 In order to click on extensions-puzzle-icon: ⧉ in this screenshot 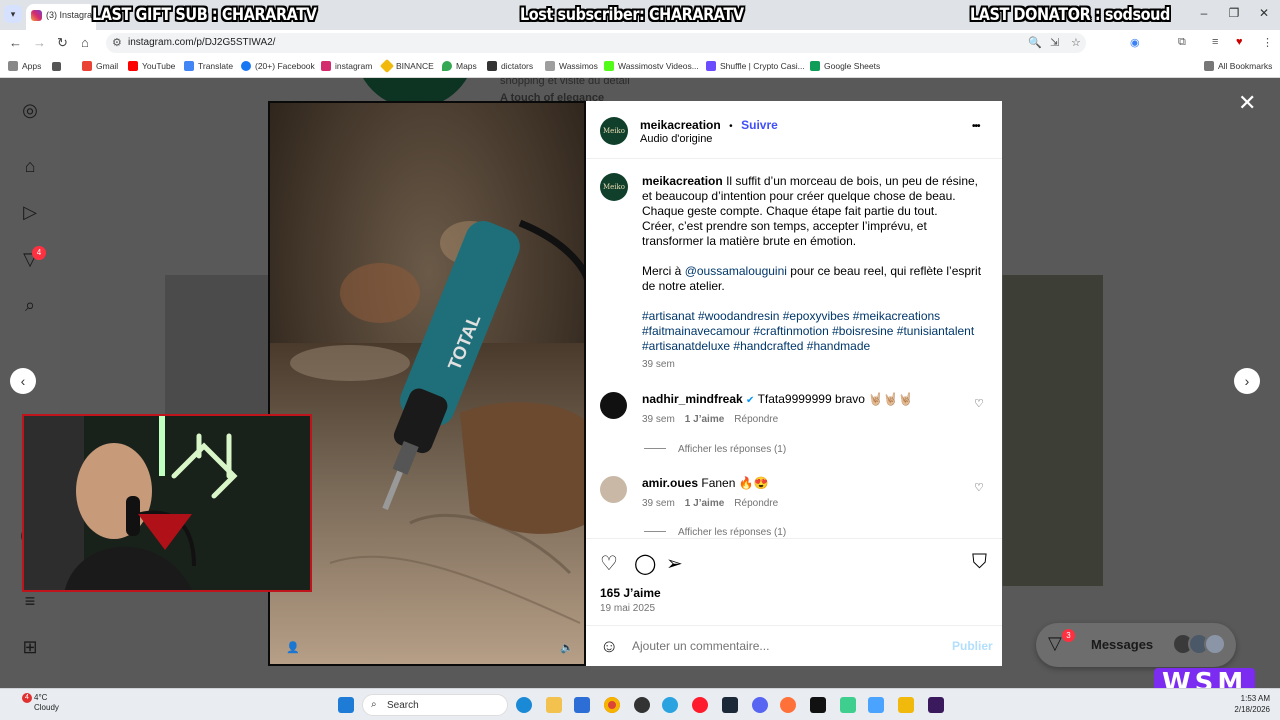, I will do `click(1182, 42)`.